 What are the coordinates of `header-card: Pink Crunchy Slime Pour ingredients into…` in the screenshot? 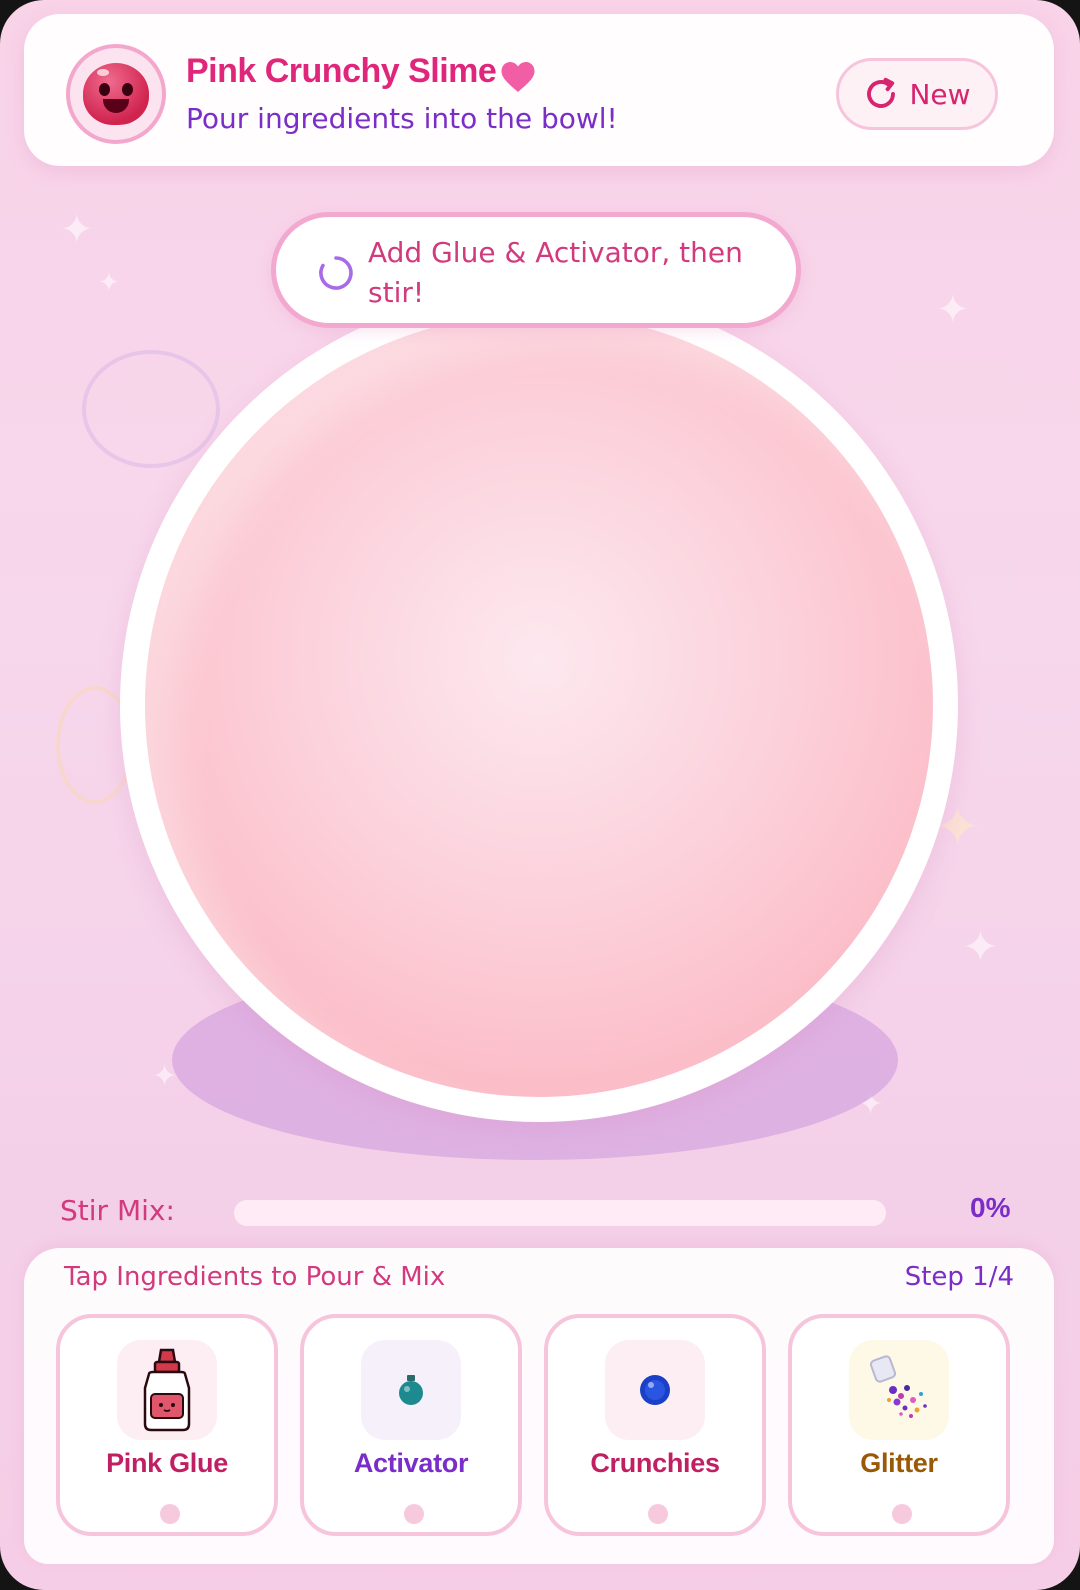 It's located at (539, 90).